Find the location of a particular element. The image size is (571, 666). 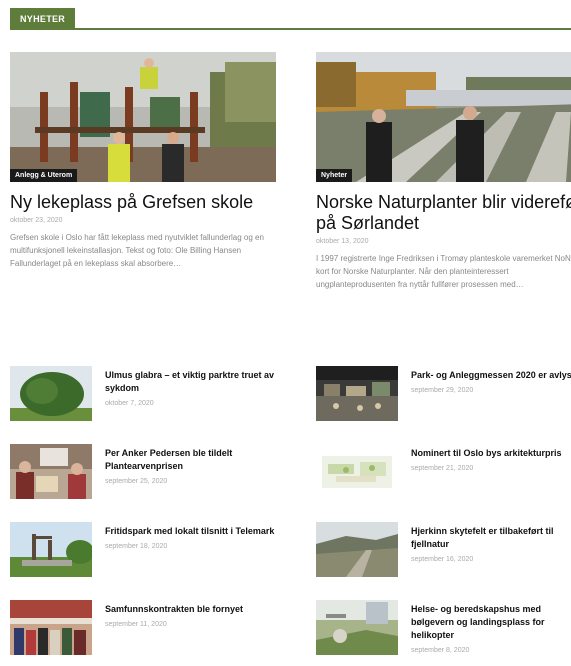

list-item-date: oktober 7, 2020 is located at coordinates (129, 403).